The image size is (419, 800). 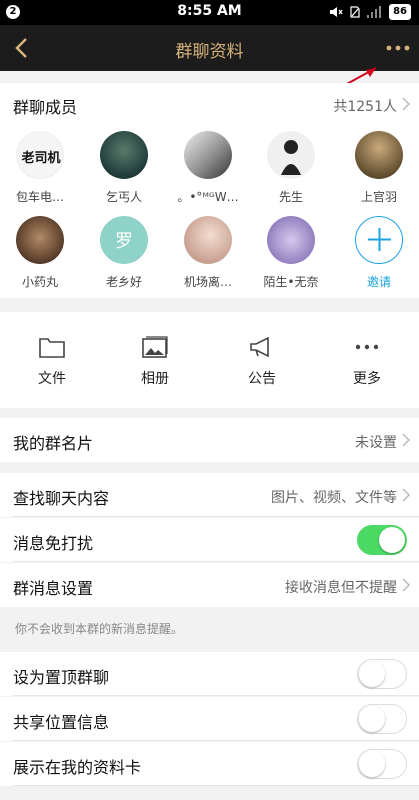 I want to click on member-item: 上官羽, so click(x=379, y=168).